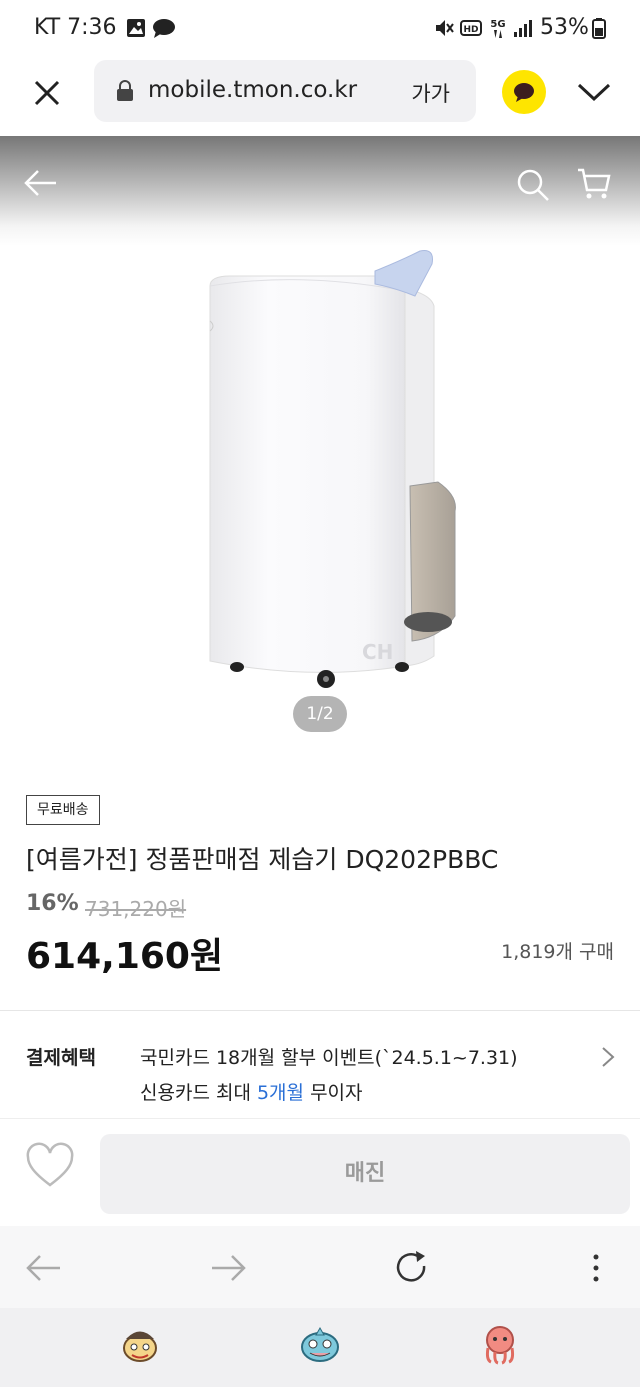 Image resolution: width=640 pixels, height=1387 pixels. Describe the element at coordinates (320, 28) in the screenshot. I see `status-bar: KT 7:36 HD 5G 53%` at that location.